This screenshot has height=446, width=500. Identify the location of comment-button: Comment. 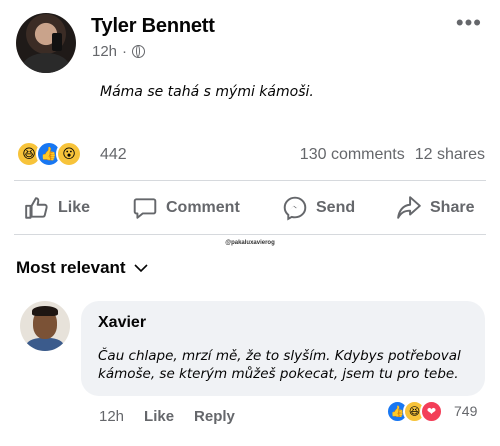
(186, 208).